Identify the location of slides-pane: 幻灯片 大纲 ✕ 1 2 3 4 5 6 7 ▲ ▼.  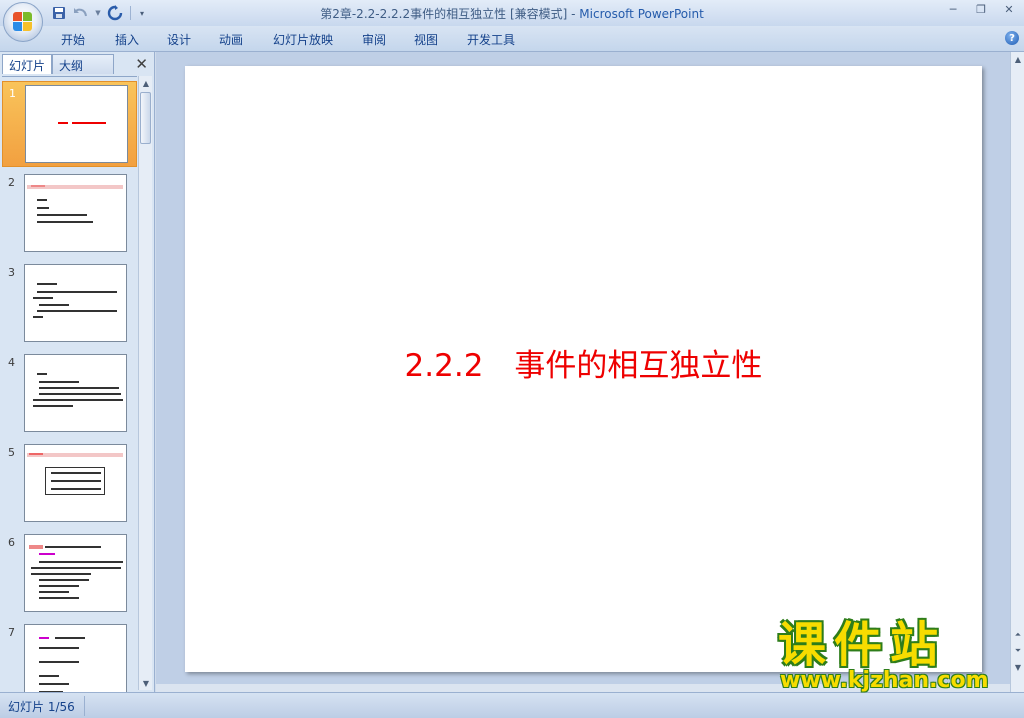
(77, 372).